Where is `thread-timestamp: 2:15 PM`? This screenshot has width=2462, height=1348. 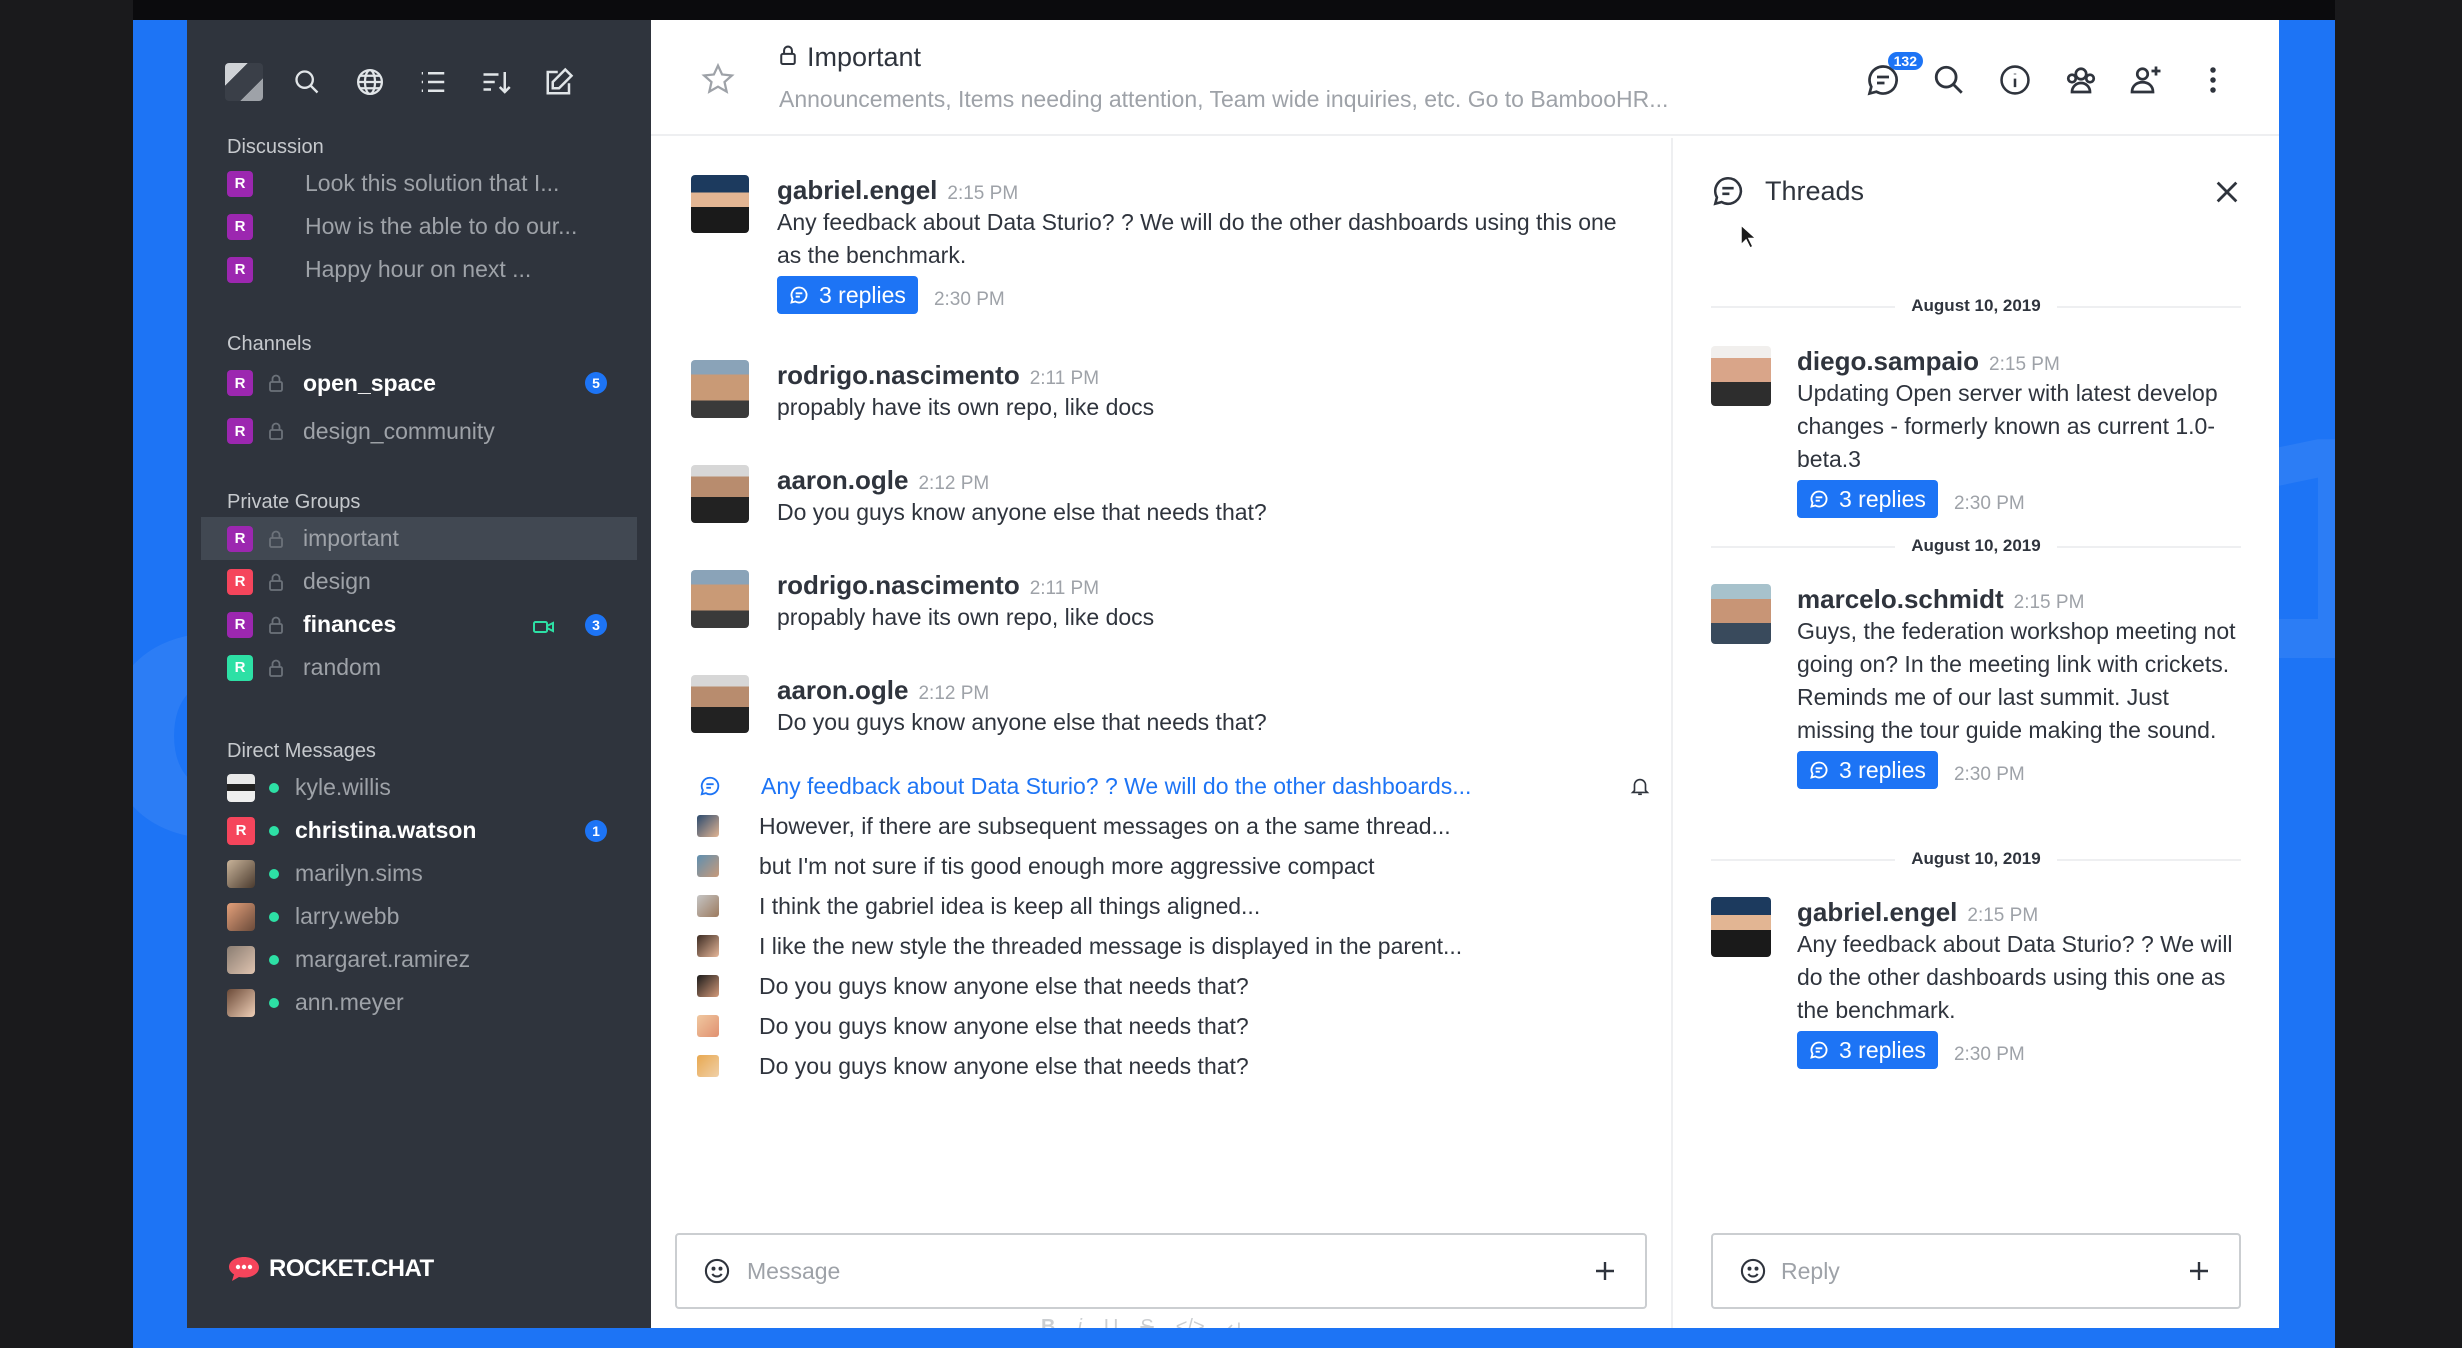
thread-timestamp: 2:15 PM is located at coordinates (2024, 364).